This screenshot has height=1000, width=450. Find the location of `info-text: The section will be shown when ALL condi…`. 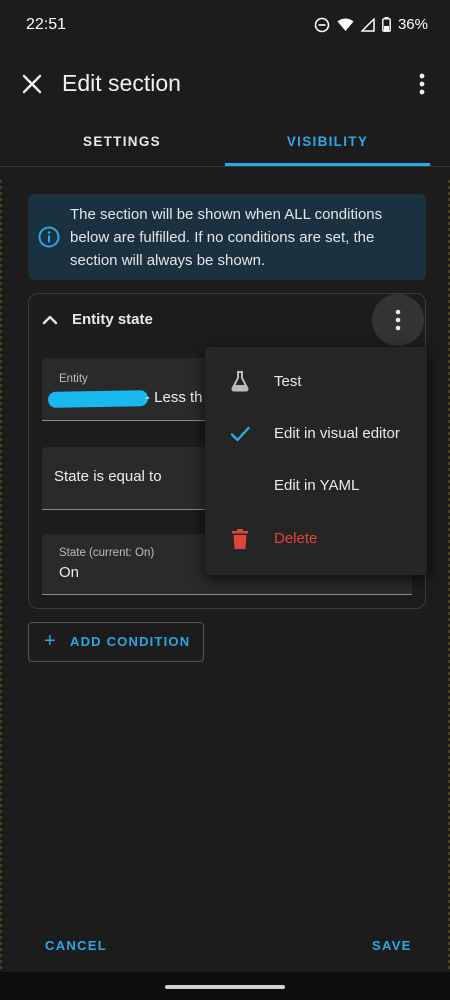

info-text: The section will be shown when ALL condi… is located at coordinates (226, 237).